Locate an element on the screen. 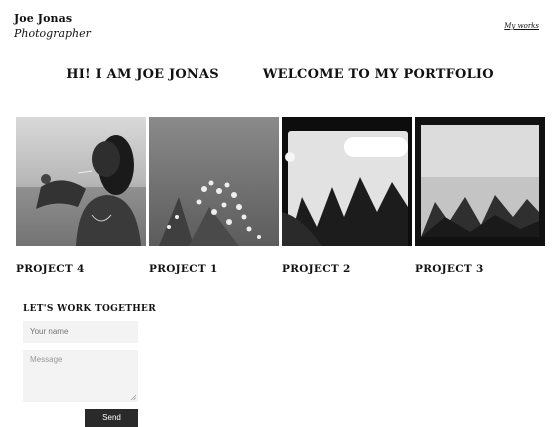 This screenshot has width=560, height=427. site-brand: Joe Jonas Photographer is located at coordinates (52, 26).